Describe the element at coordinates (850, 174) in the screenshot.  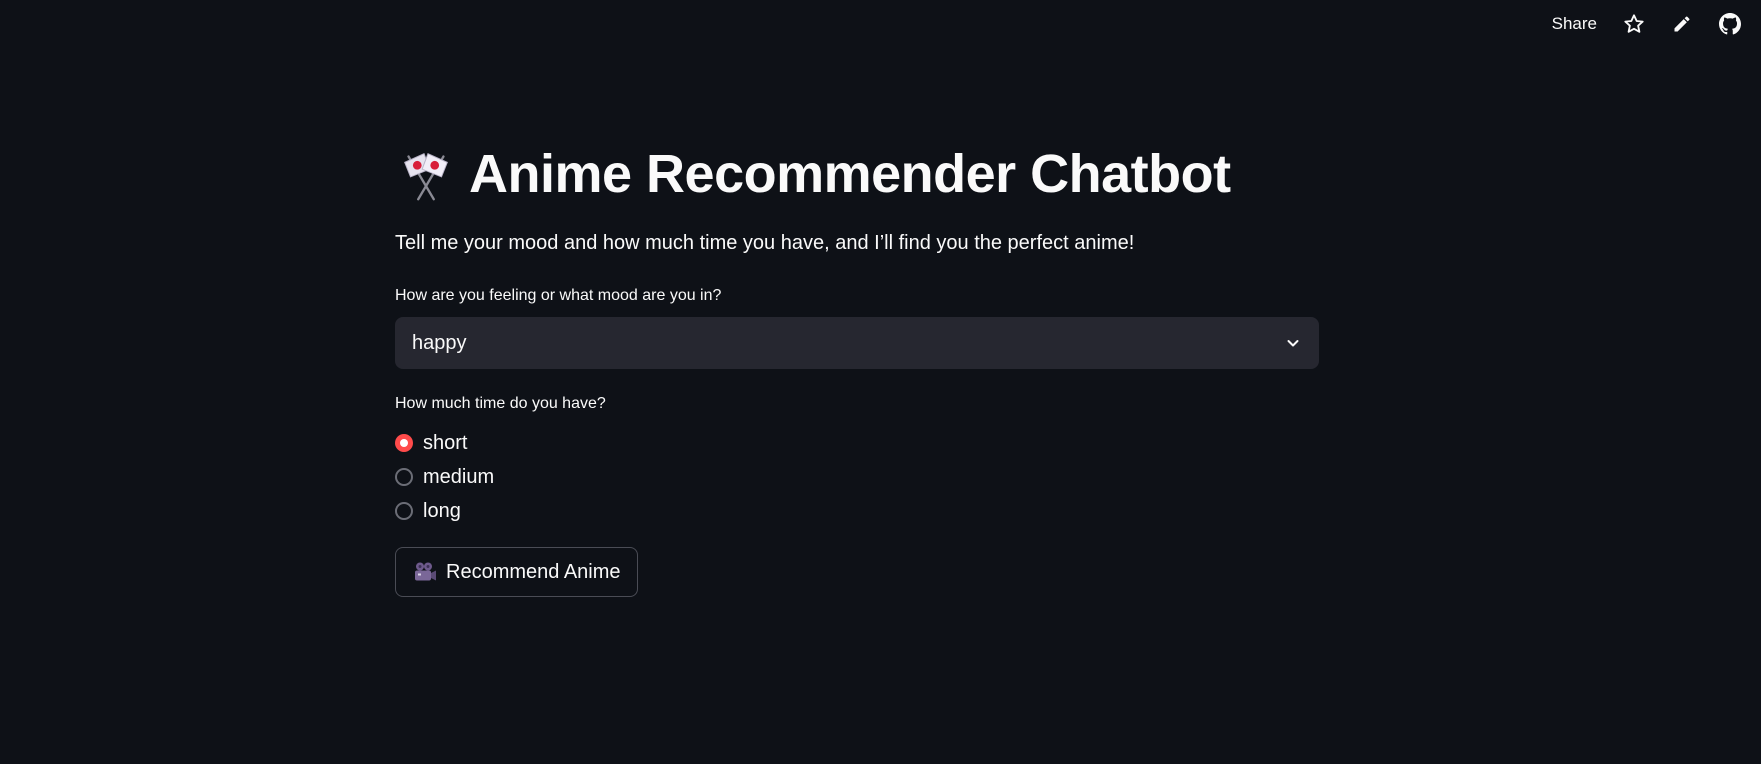
I see `page-title: Anime Recommender Chatbot` at that location.